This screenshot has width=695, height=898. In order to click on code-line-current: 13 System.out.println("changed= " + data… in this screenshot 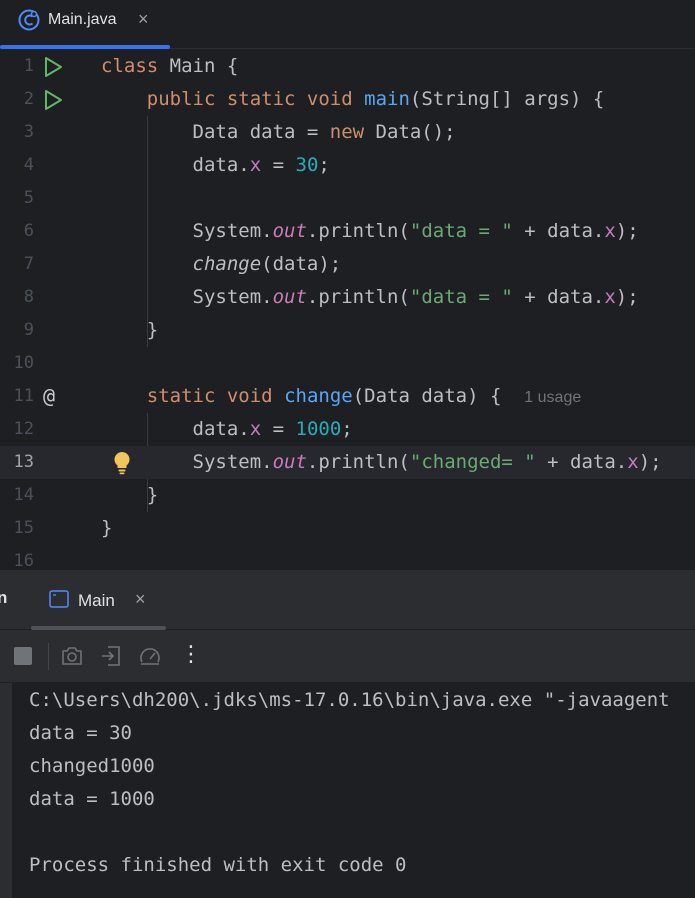, I will do `click(347, 462)`.